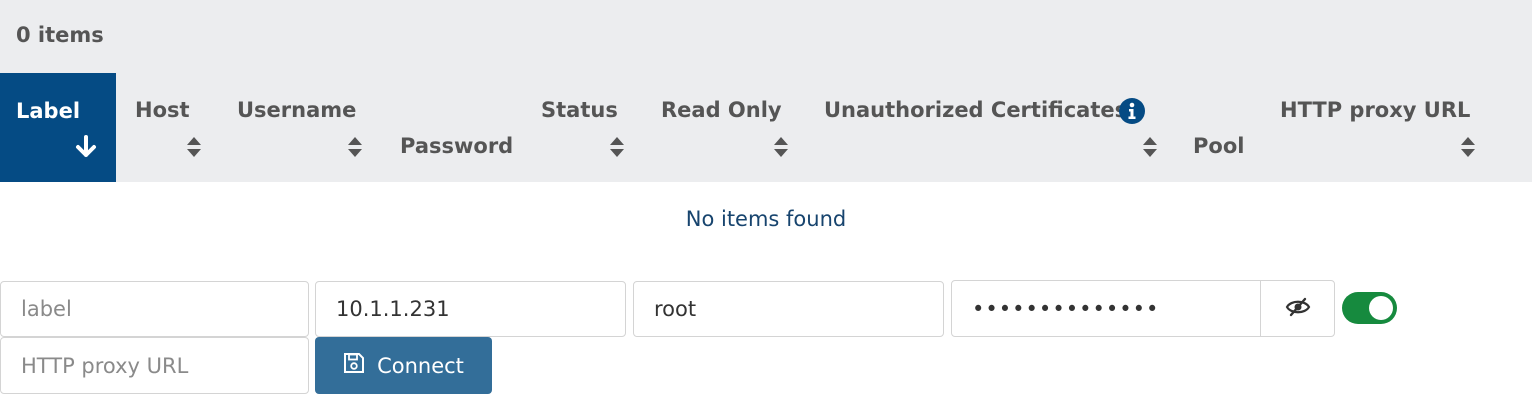 This screenshot has width=1532, height=400. Describe the element at coordinates (1106, 308) in the screenshot. I see `password-input` at that location.